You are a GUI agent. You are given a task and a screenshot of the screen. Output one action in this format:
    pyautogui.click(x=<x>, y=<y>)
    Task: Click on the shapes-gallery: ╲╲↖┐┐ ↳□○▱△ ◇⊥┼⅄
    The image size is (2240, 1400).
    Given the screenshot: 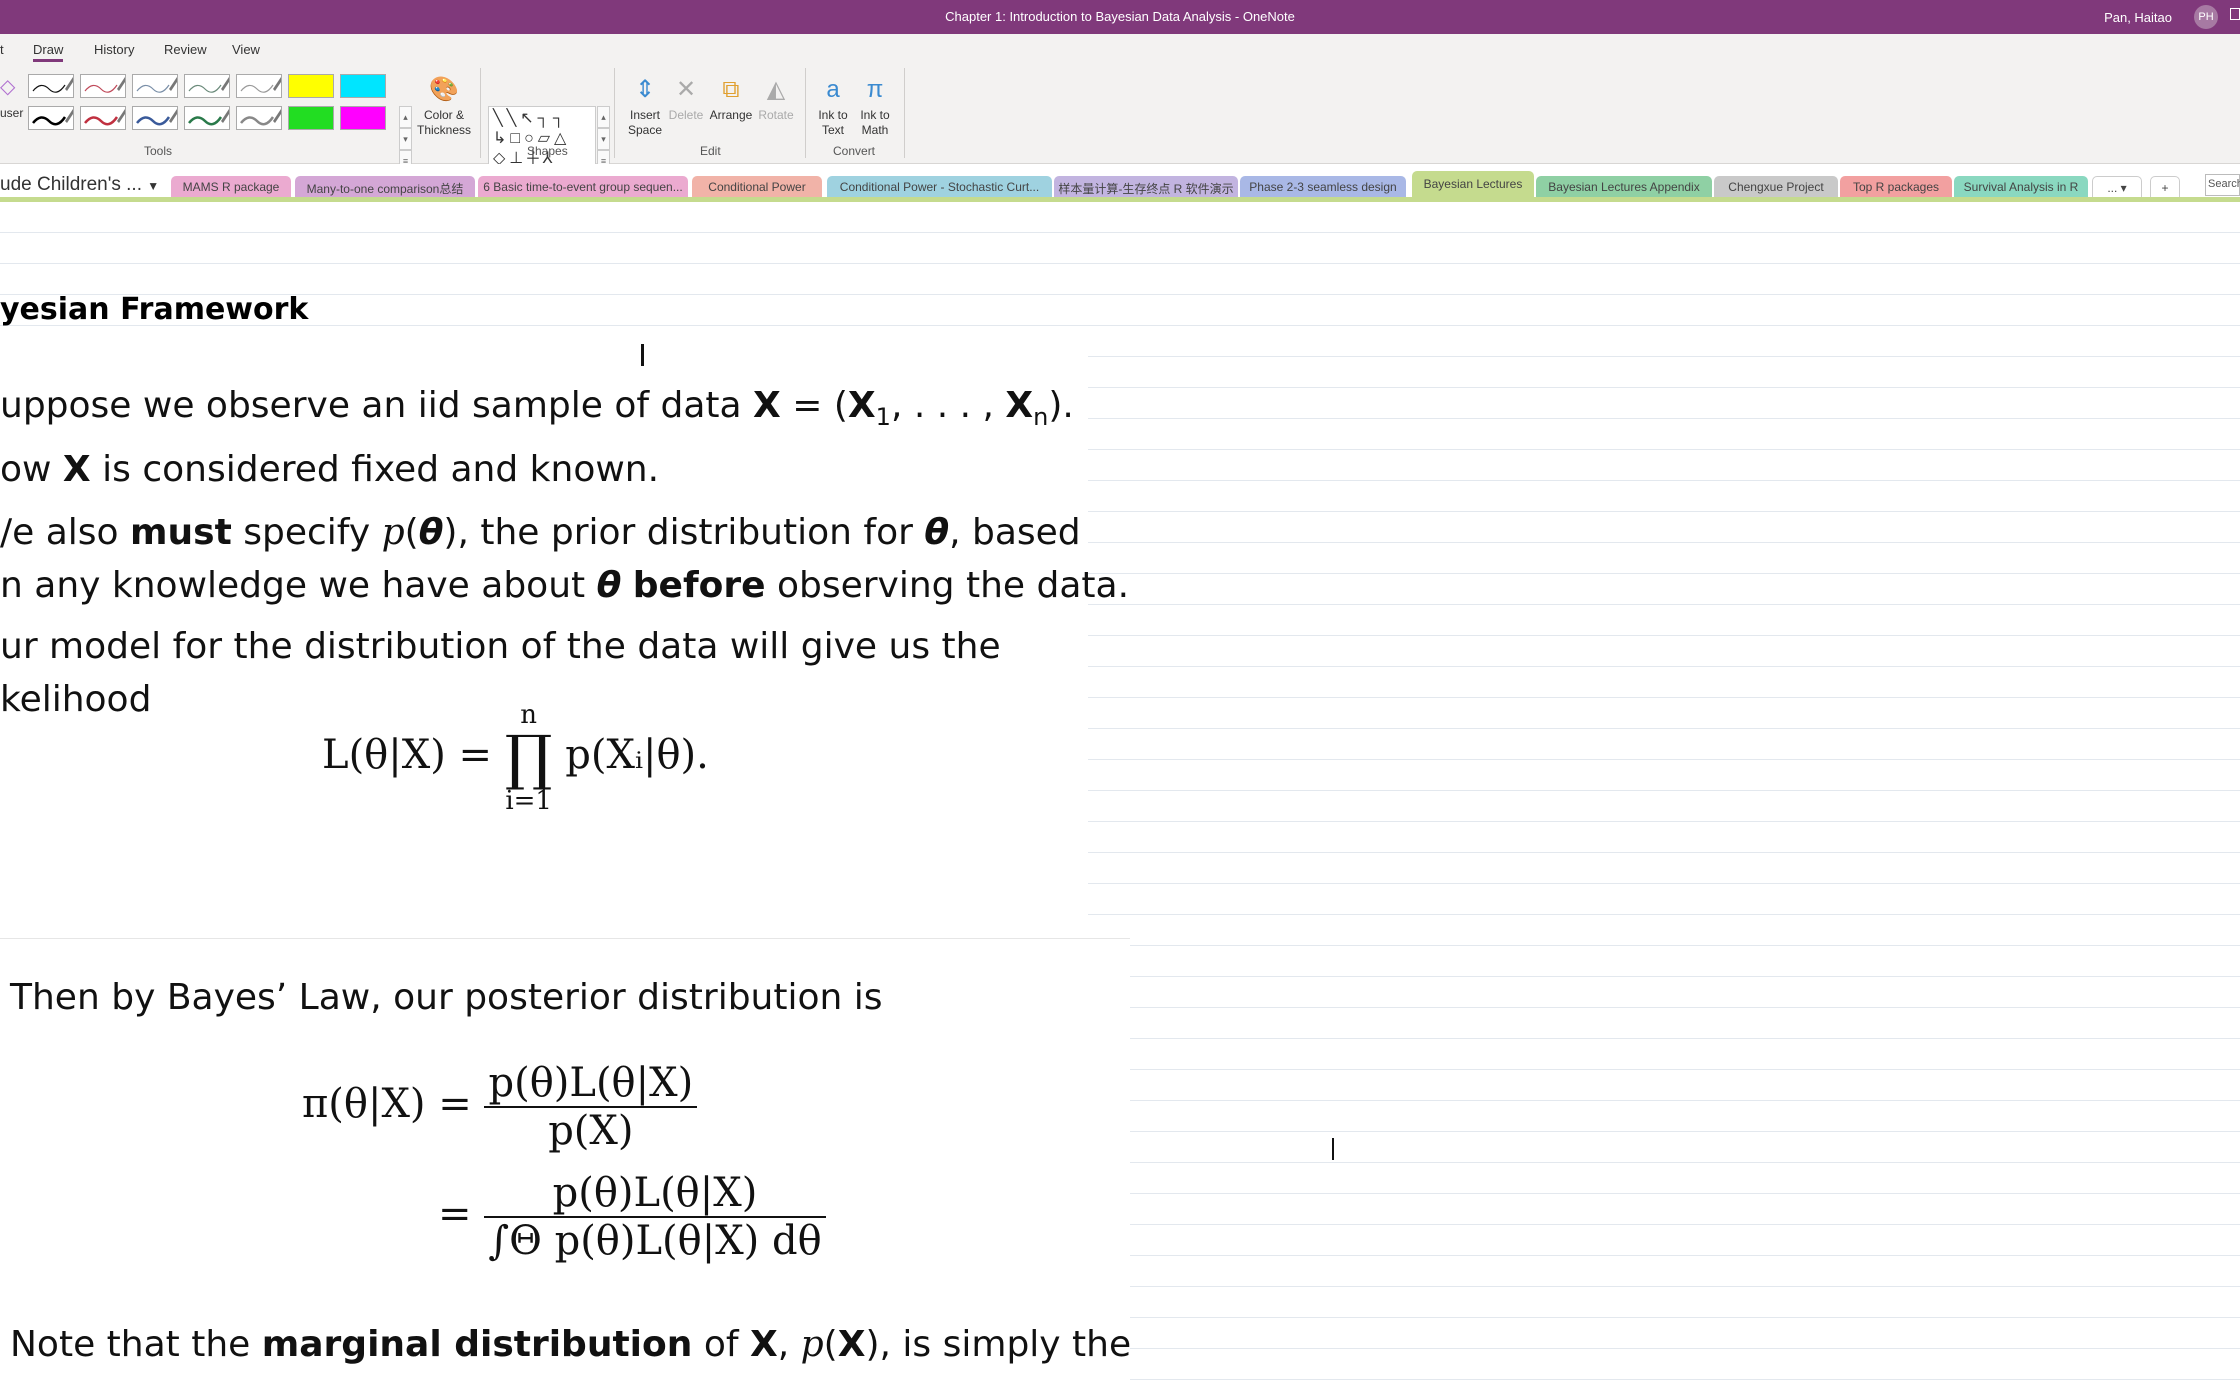 What is the action you would take?
    pyautogui.click(x=542, y=138)
    